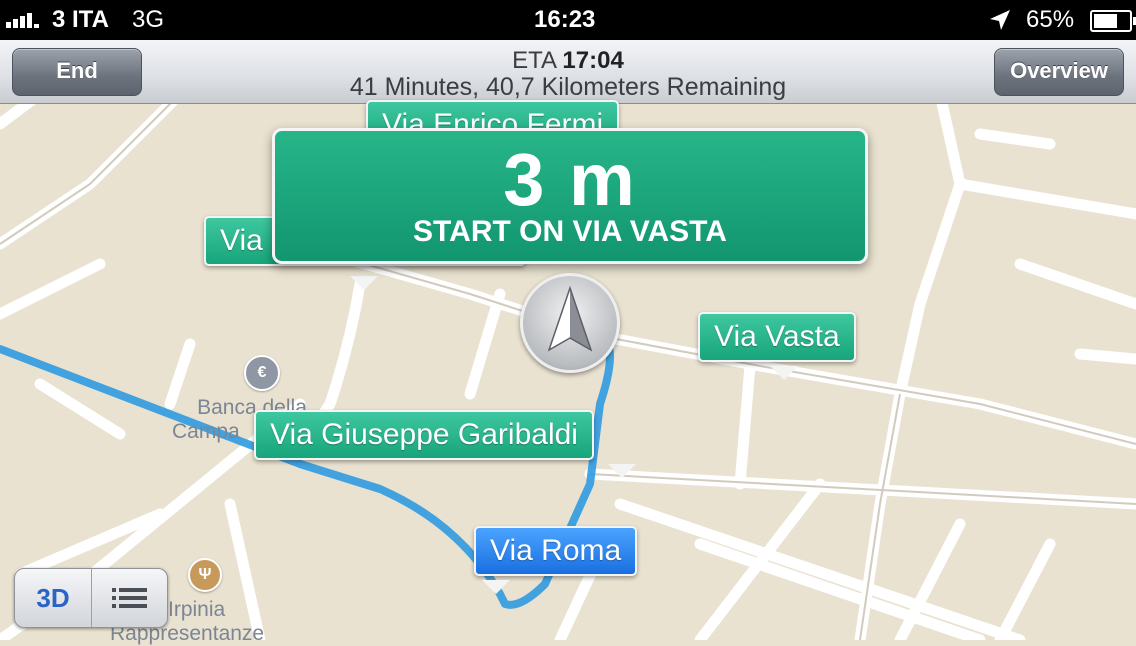  I want to click on street-label-via-pointer, so click(364, 283).